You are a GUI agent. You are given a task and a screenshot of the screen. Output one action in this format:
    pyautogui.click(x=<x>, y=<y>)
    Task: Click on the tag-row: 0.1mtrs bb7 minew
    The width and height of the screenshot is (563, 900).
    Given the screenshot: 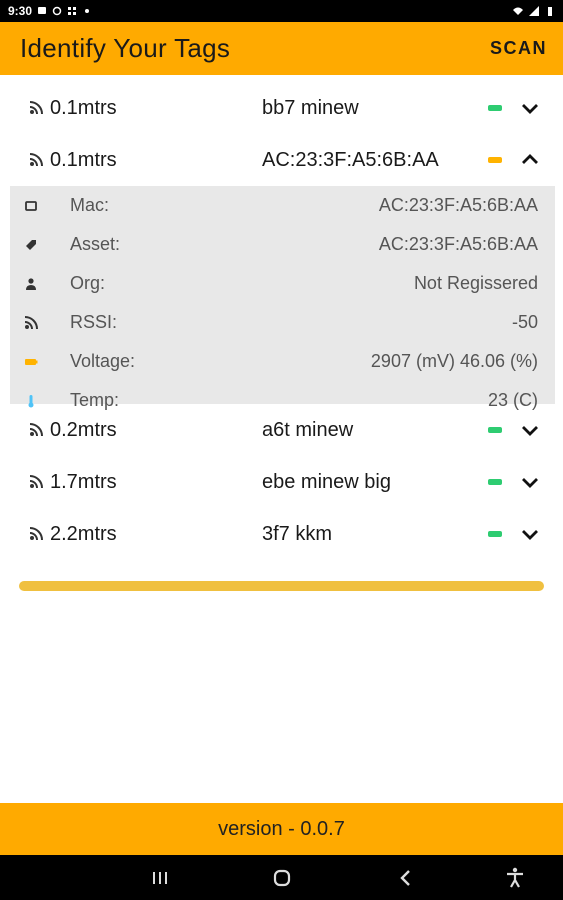 What is the action you would take?
    pyautogui.click(x=282, y=108)
    